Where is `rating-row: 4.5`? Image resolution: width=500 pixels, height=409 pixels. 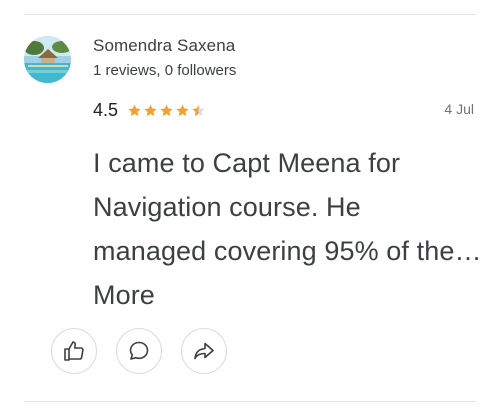 rating-row: 4.5 is located at coordinates (150, 110).